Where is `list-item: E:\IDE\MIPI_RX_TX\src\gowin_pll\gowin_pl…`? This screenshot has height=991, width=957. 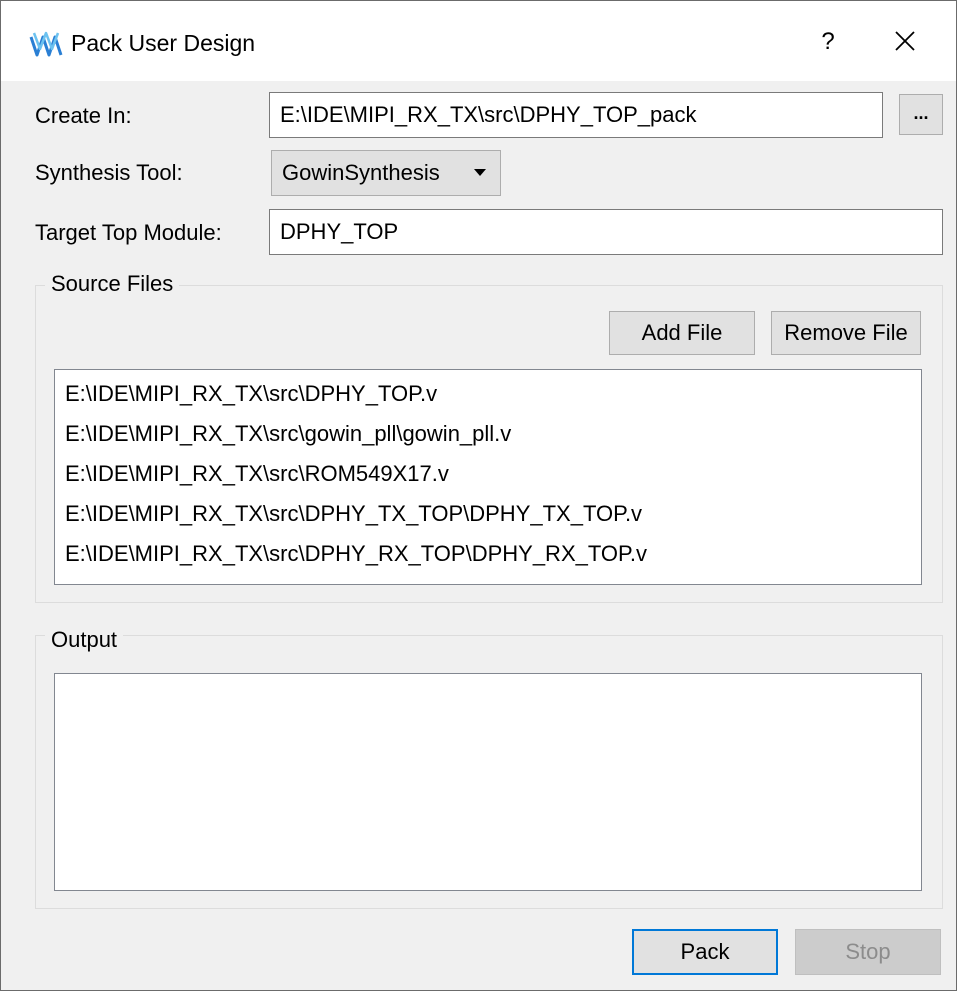 list-item: E:\IDE\MIPI_RX_TX\src\gowin_pll\gowin_pl… is located at coordinates (488, 434).